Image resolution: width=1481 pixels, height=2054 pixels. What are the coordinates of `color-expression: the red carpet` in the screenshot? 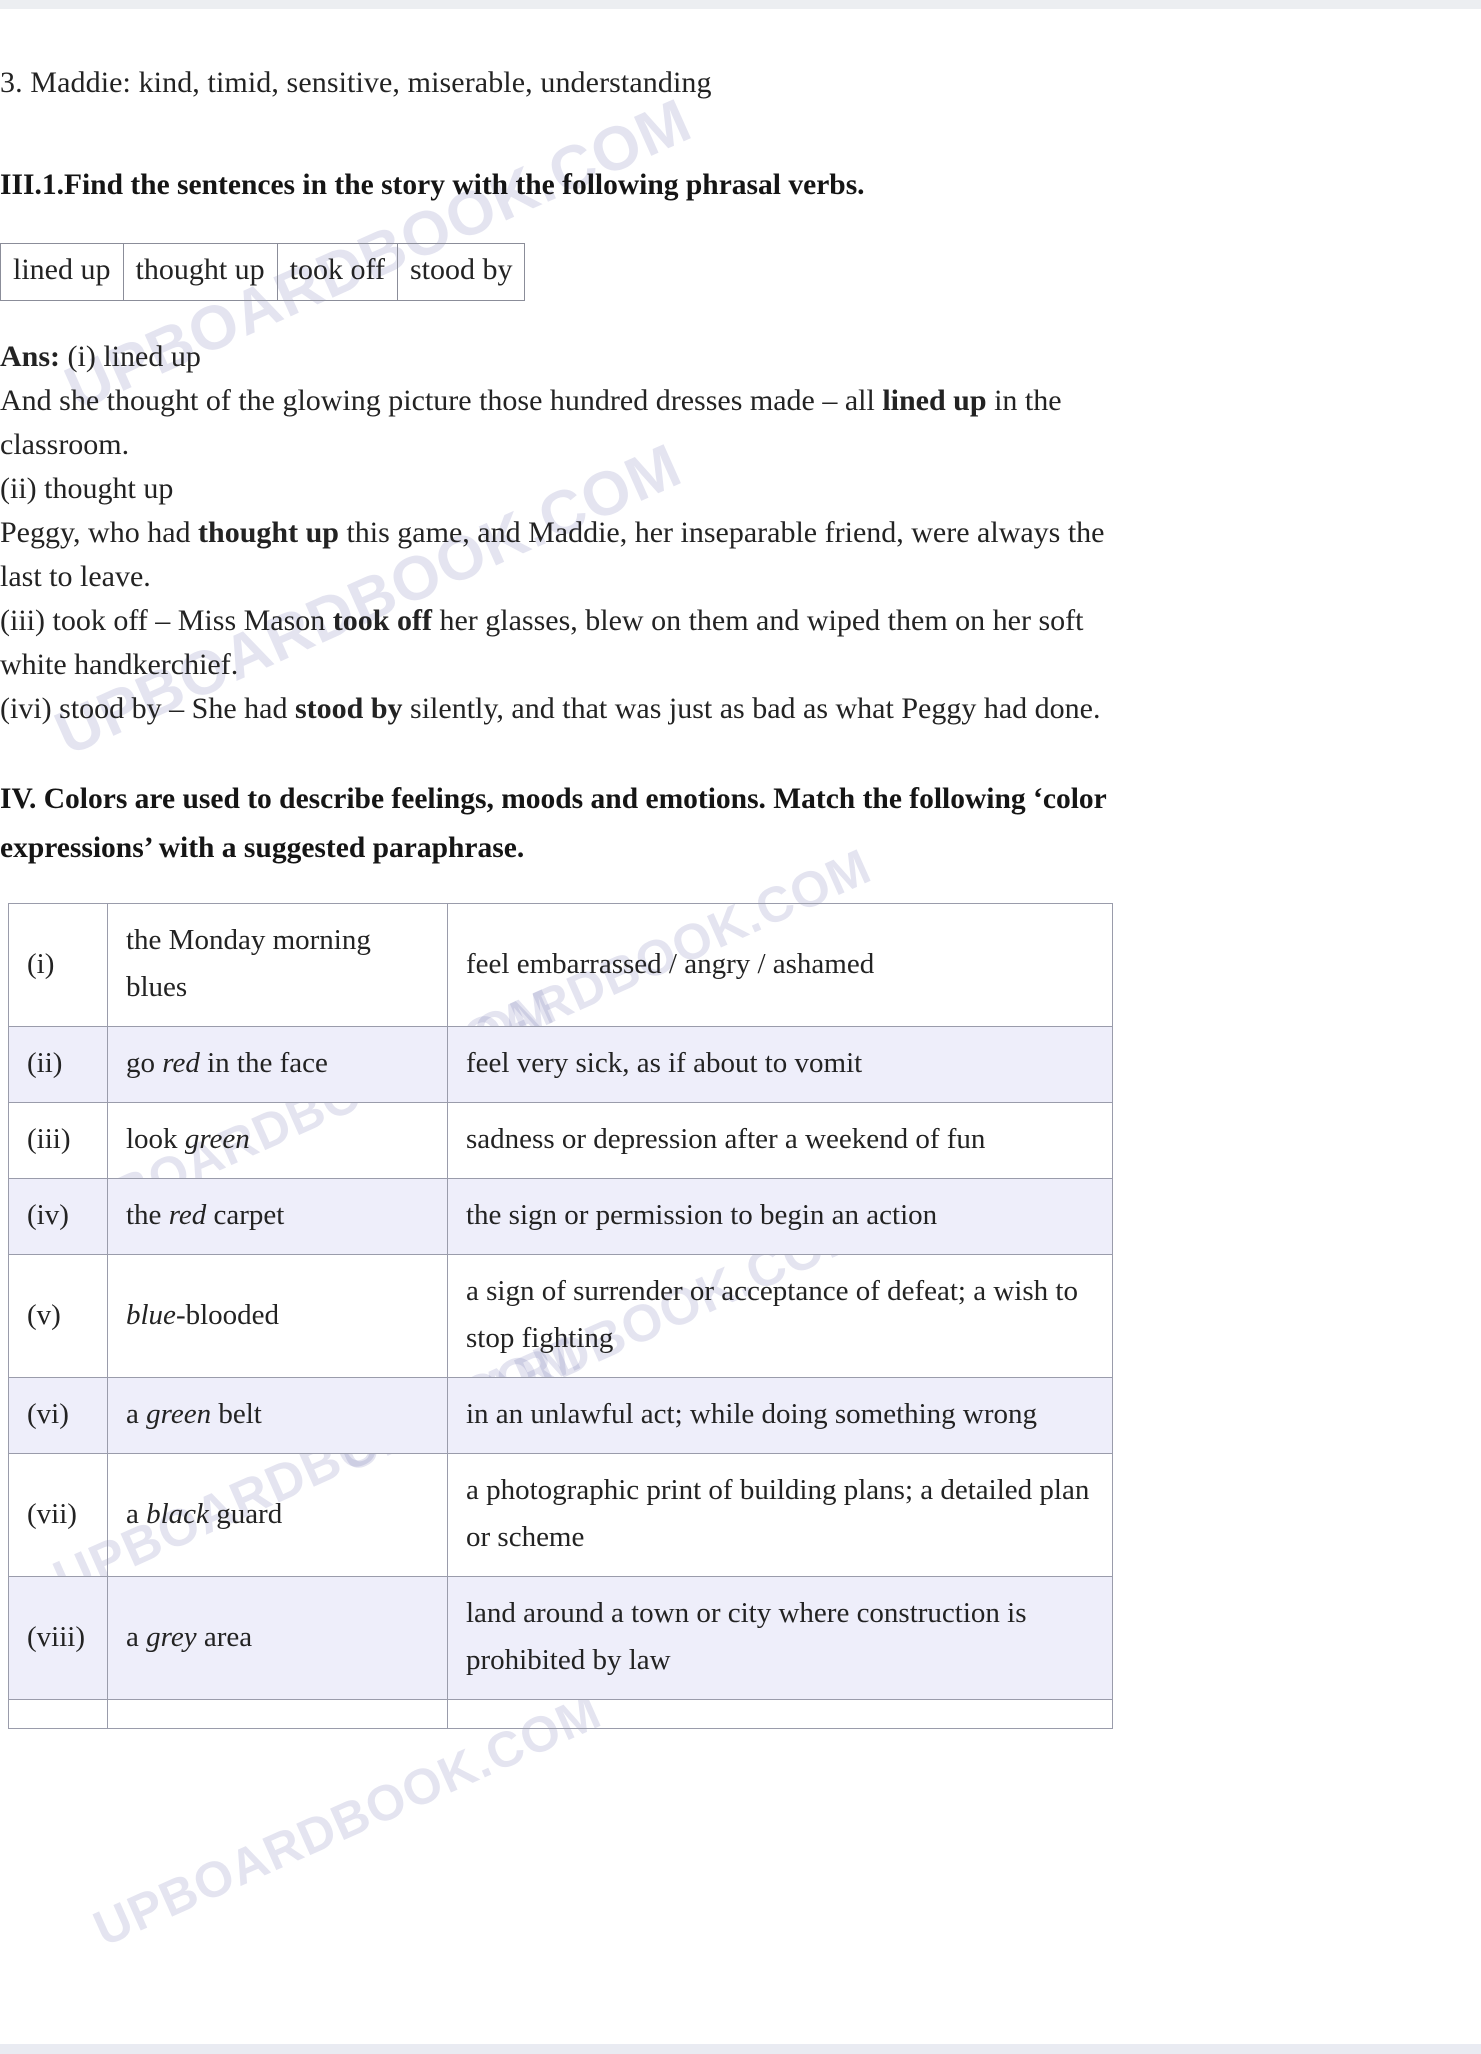 It's located at (277, 1216).